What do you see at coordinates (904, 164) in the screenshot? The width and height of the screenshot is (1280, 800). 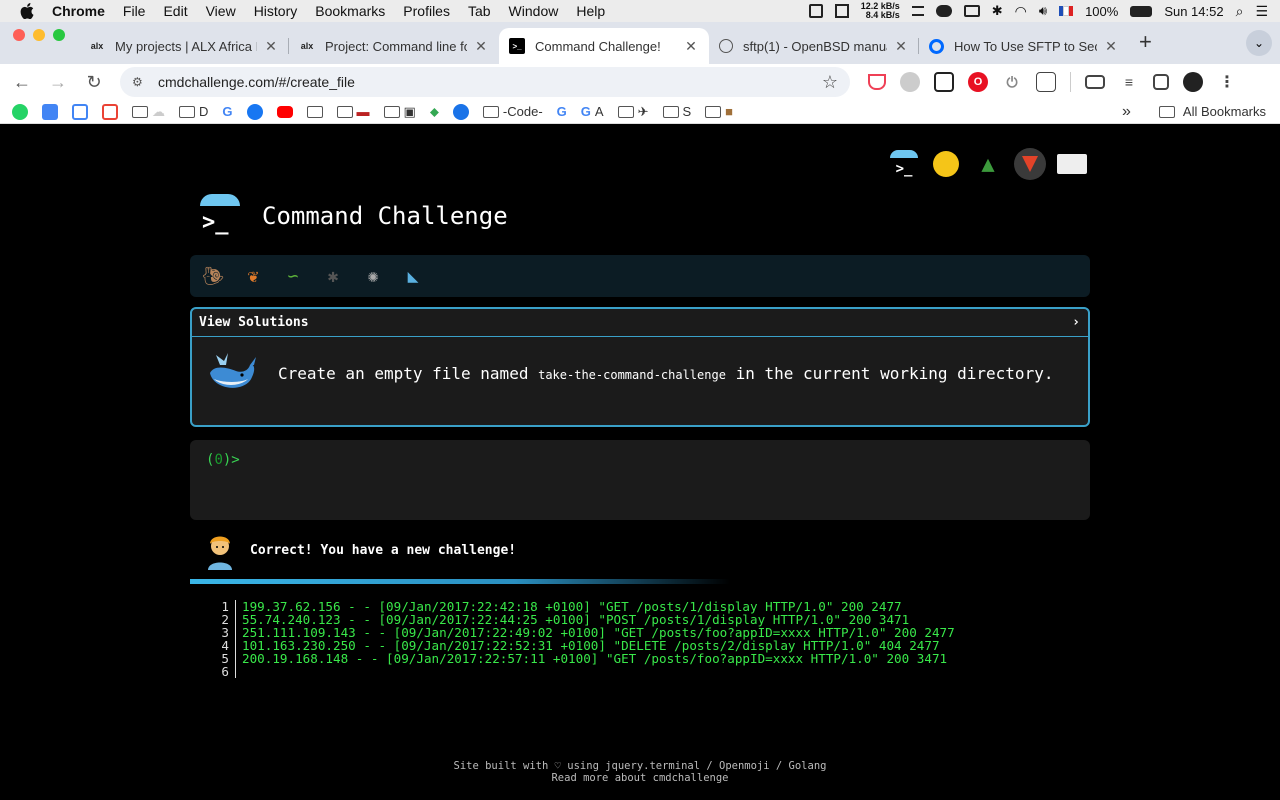 I see `terminal-logo-icon: >_` at bounding box center [904, 164].